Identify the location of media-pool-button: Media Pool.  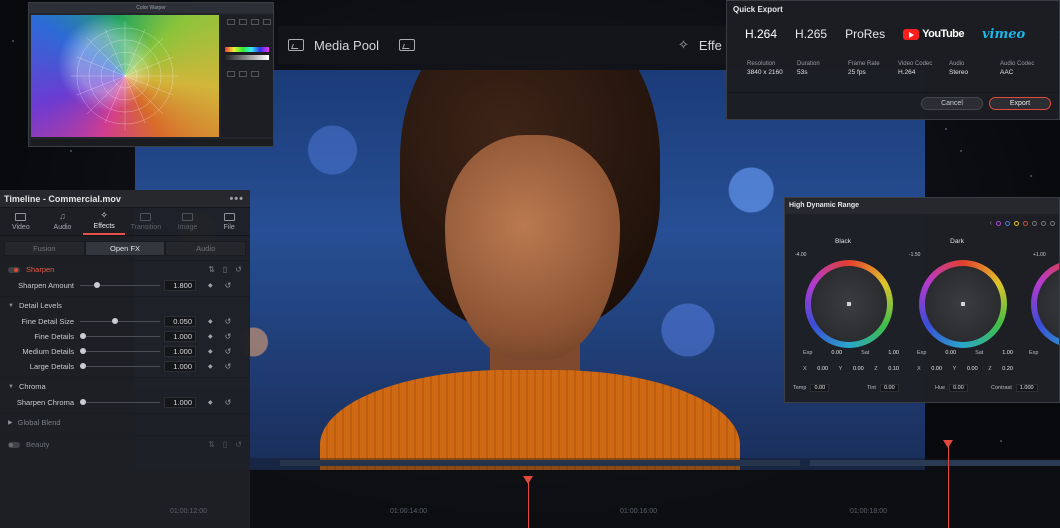
(333, 45).